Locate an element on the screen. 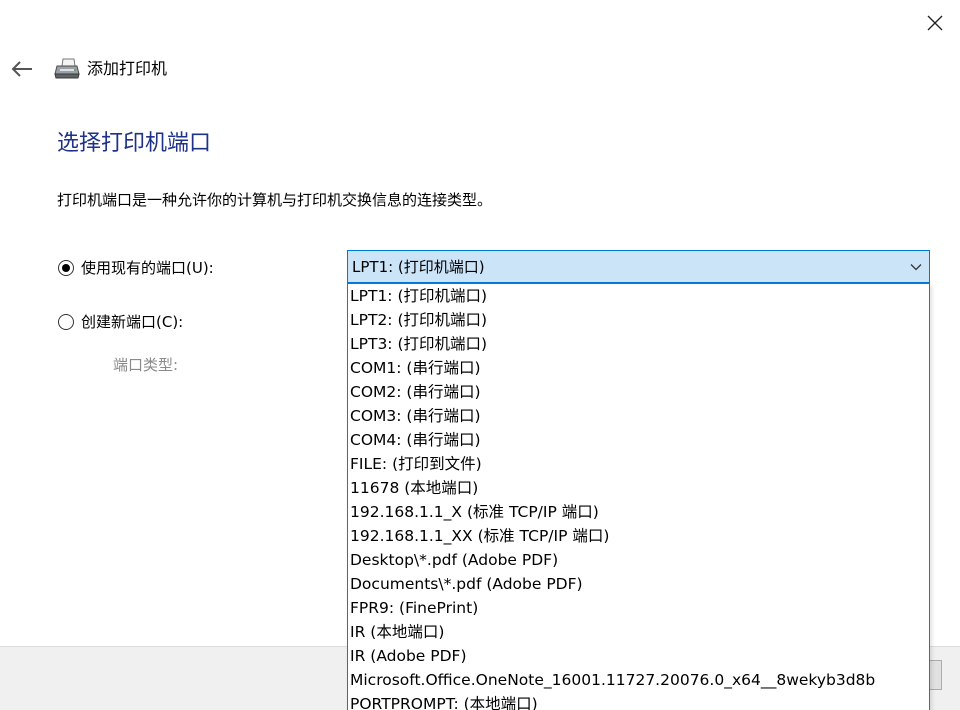 The height and width of the screenshot is (710, 960). port-option: COM2: (串行端口) is located at coordinates (638, 392).